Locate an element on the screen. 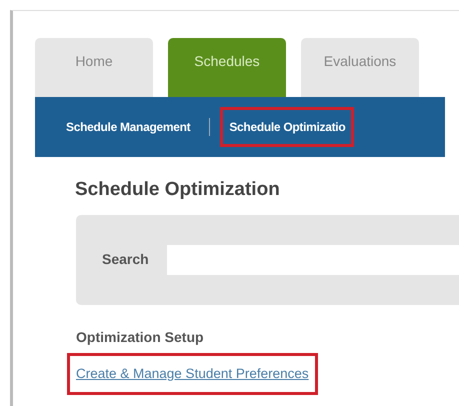  nav-tab: Evaluations is located at coordinates (360, 67).